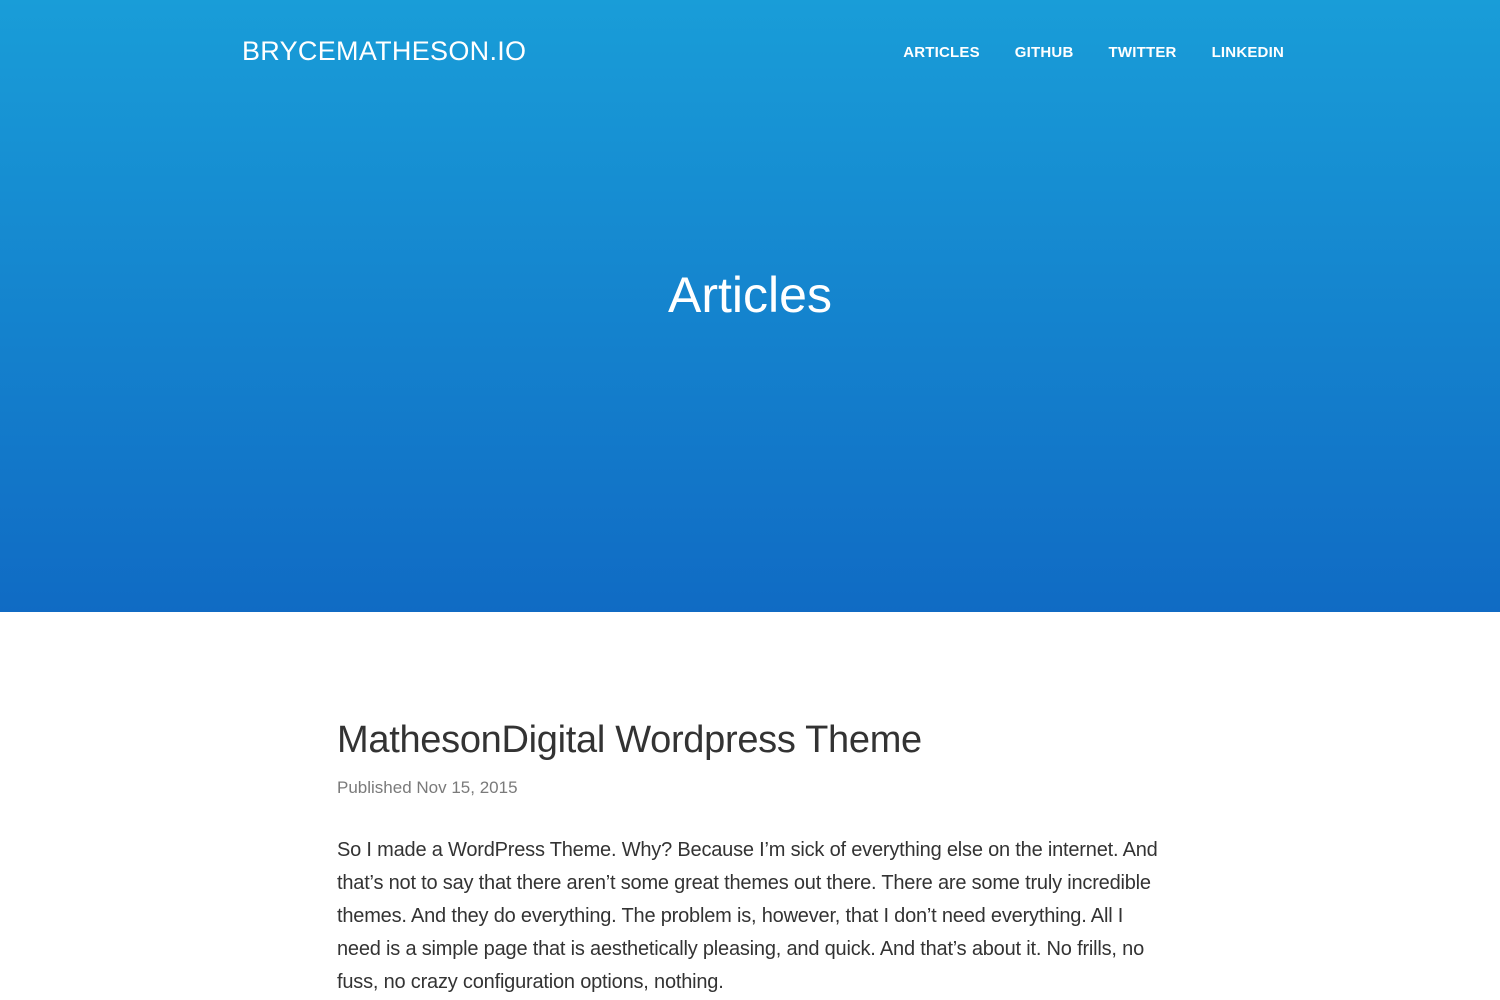 The width and height of the screenshot is (1500, 1000). I want to click on article-title-link: MathesonDigital Wordpress Theme, so click(752, 740).